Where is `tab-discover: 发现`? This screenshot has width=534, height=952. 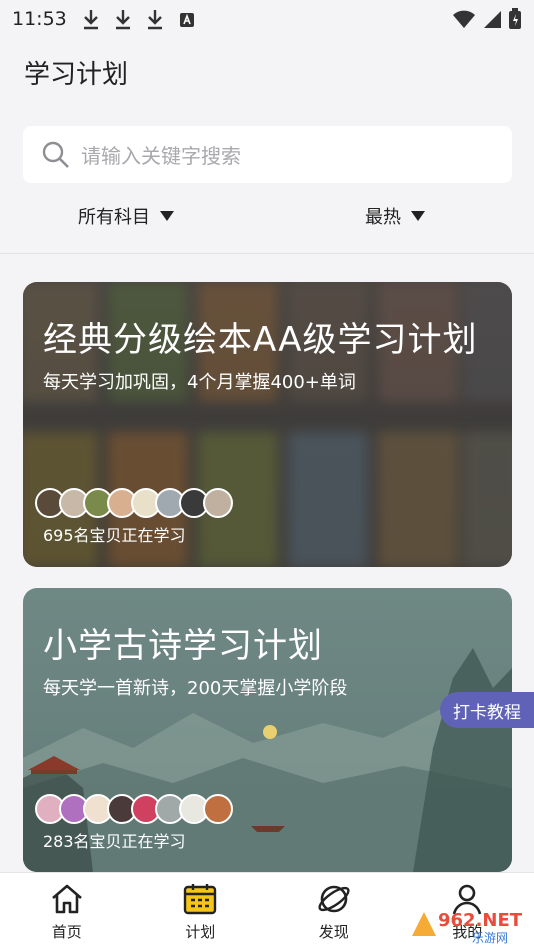 tab-discover: 发现 is located at coordinates (334, 912).